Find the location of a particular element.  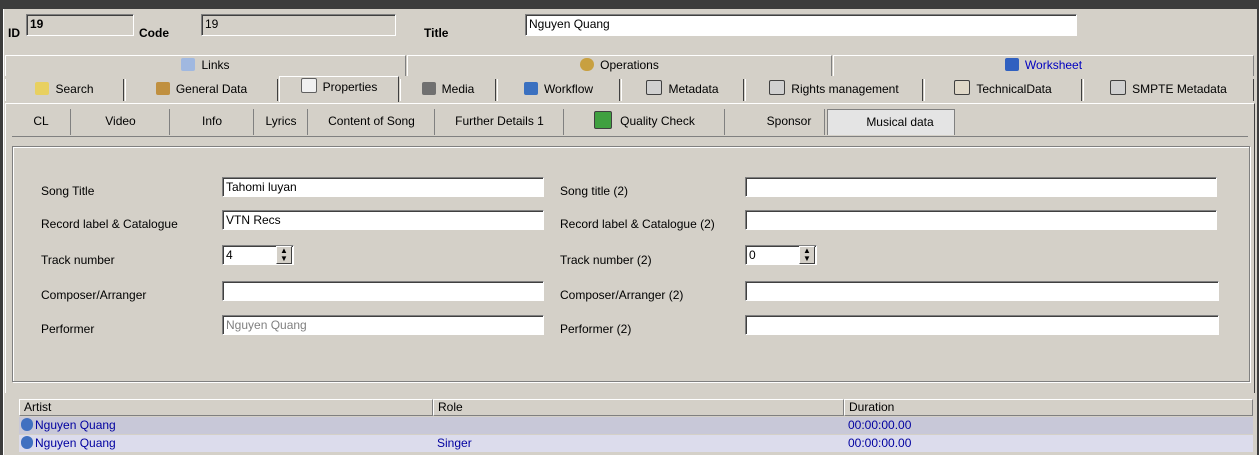

links-icon is located at coordinates (188, 64).